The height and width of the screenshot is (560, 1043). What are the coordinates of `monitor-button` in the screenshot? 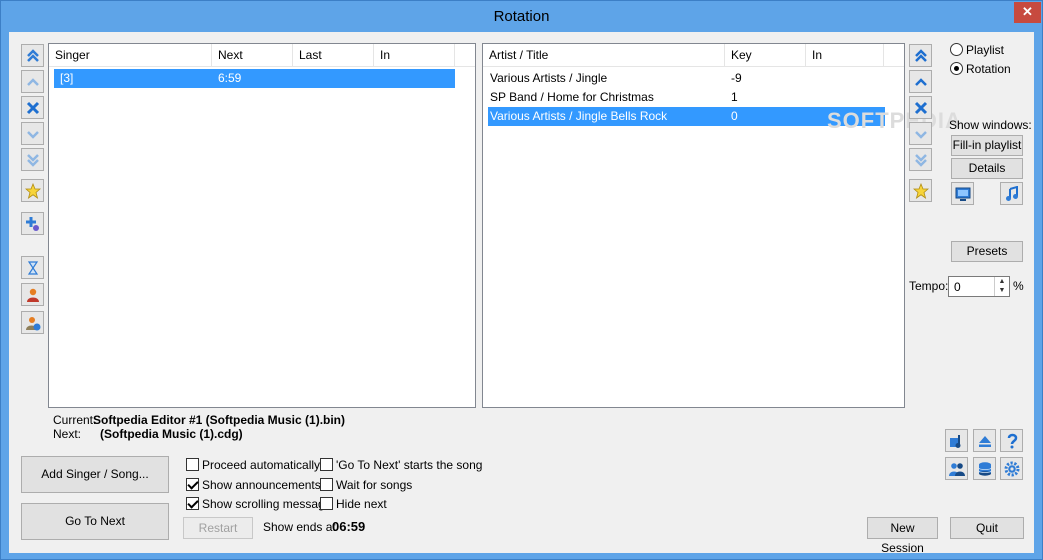 It's located at (962, 193).